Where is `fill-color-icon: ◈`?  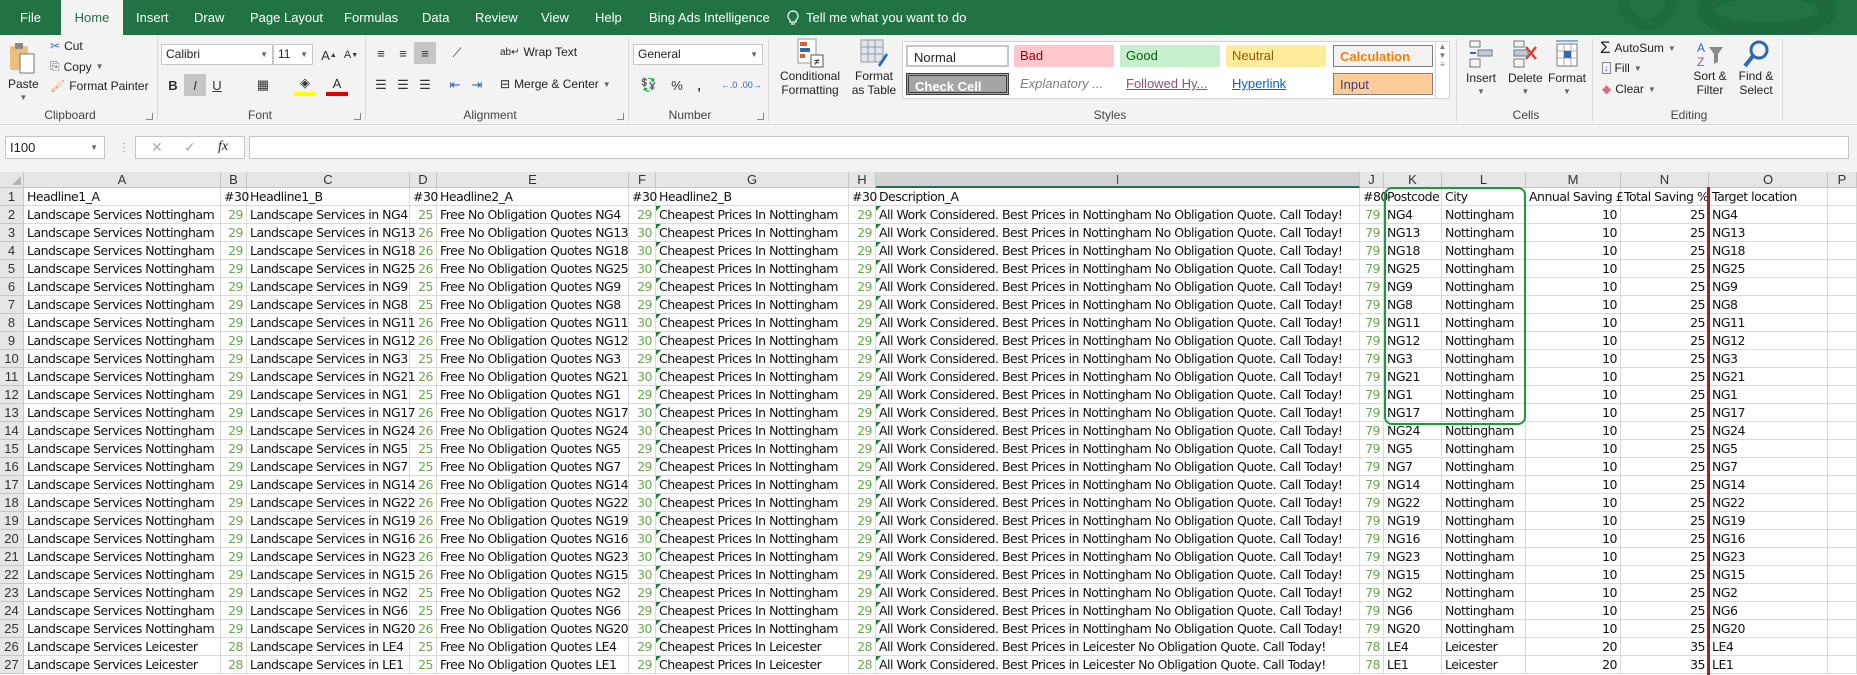 fill-color-icon: ◈ is located at coordinates (305, 85).